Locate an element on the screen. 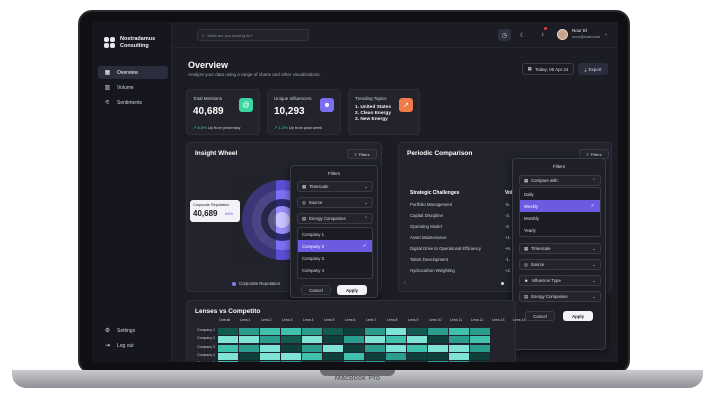 The image size is (715, 400). option-company-4: Company 4 is located at coordinates (335, 270).